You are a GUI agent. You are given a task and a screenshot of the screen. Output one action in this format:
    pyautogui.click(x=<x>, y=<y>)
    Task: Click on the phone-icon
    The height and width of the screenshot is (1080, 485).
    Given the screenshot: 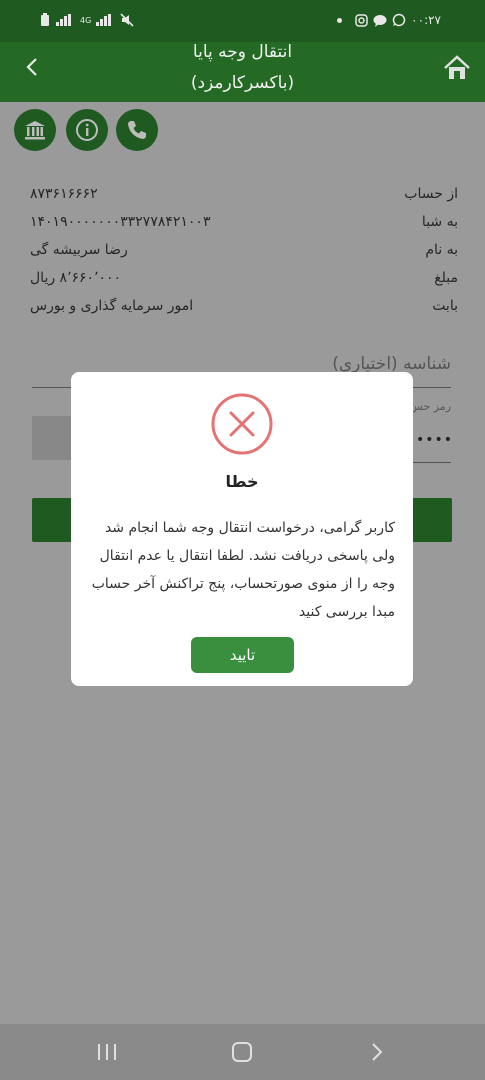 What is the action you would take?
    pyautogui.click(x=137, y=130)
    